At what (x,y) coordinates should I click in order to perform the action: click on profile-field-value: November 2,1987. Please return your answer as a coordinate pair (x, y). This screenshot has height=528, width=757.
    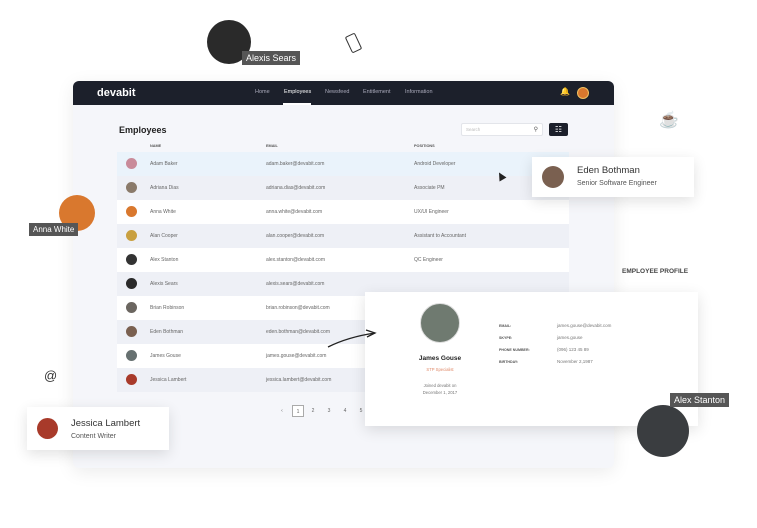
    Looking at the image, I should click on (575, 361).